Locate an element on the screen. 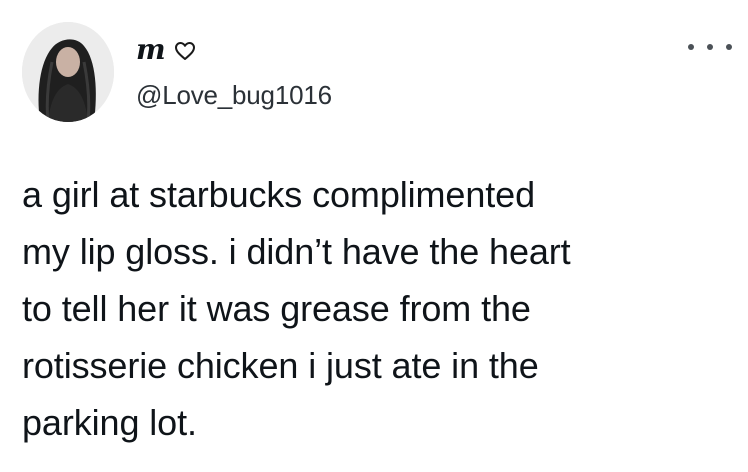  more-horizontal-icon is located at coordinates (710, 47).